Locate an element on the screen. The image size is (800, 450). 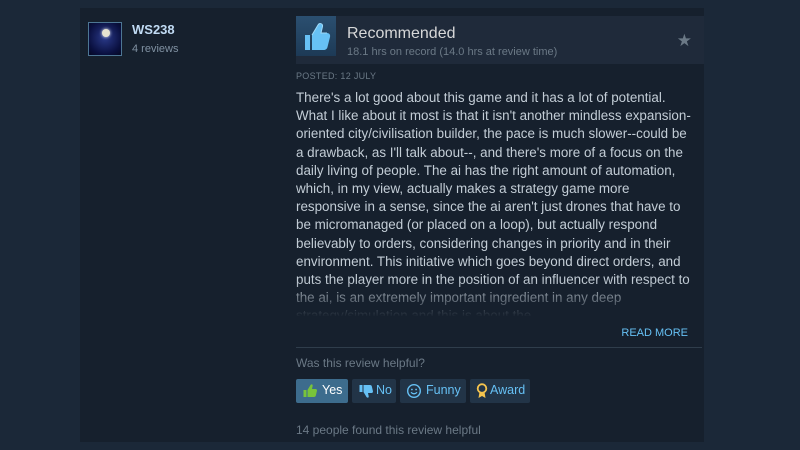
posted-date: POSTED: 12 JULY is located at coordinates (336, 76).